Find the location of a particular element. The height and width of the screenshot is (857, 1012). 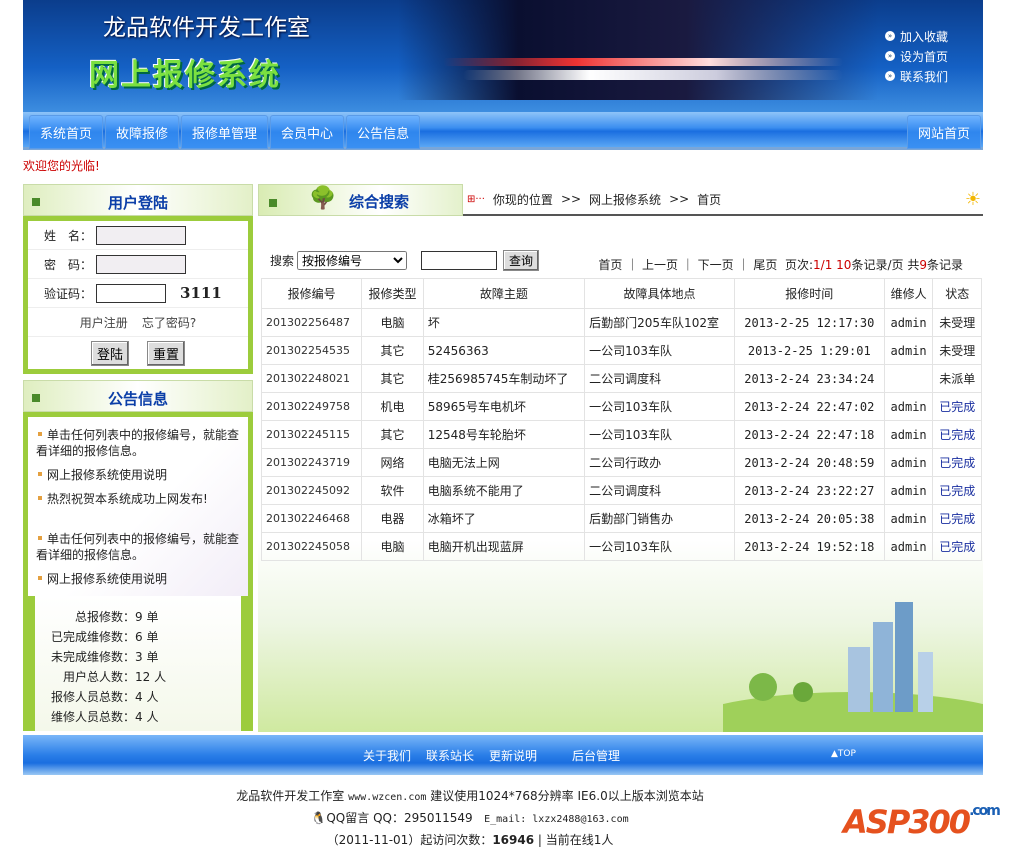

fault-location: 二公司行政办 is located at coordinates (659, 462).